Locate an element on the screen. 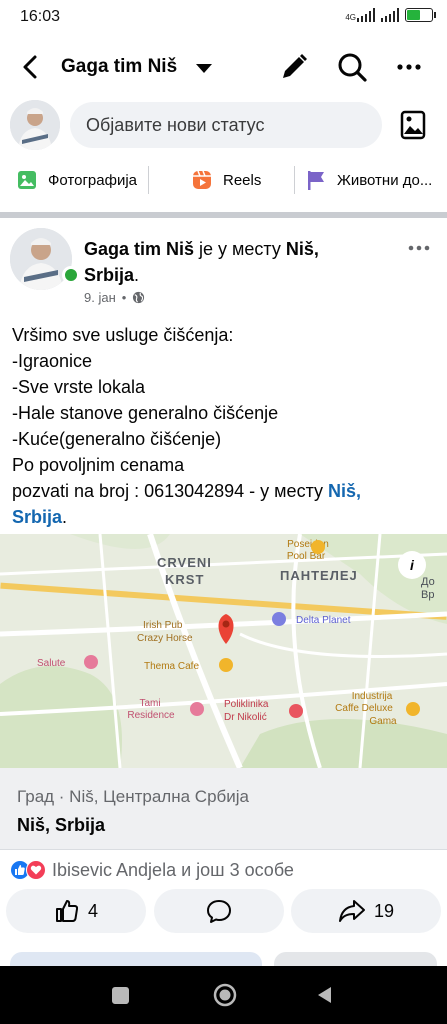 The width and height of the screenshot is (447, 1024). share-arrow-icon is located at coordinates (351, 911).